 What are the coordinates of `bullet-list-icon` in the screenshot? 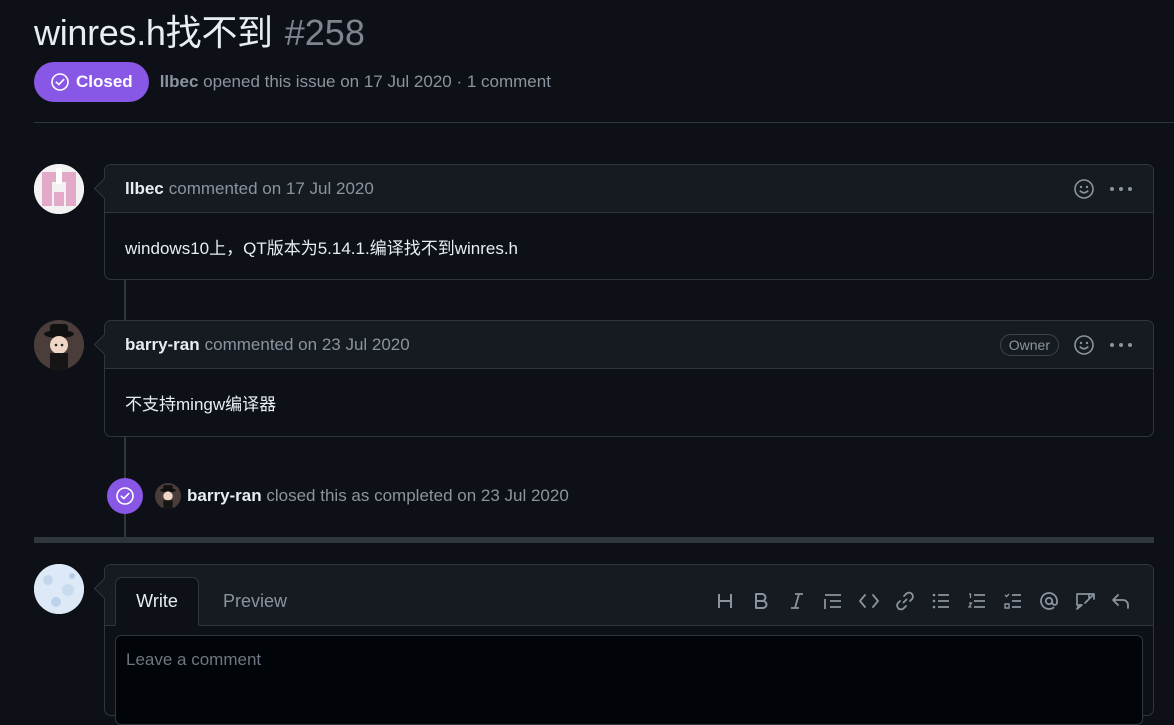 It's located at (941, 601).